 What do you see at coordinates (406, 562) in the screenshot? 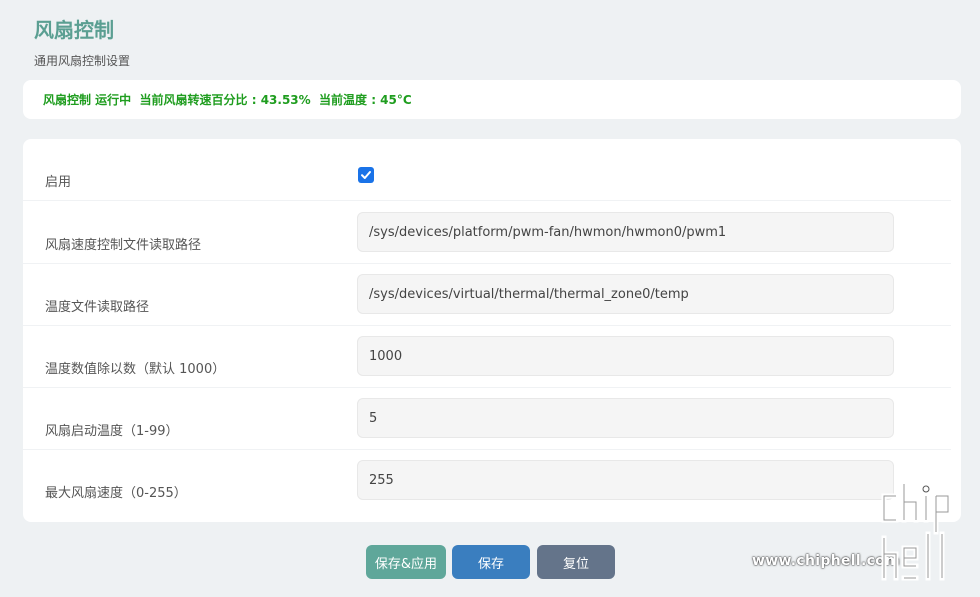
I see `save-apply-button: 保存&应用` at bounding box center [406, 562].